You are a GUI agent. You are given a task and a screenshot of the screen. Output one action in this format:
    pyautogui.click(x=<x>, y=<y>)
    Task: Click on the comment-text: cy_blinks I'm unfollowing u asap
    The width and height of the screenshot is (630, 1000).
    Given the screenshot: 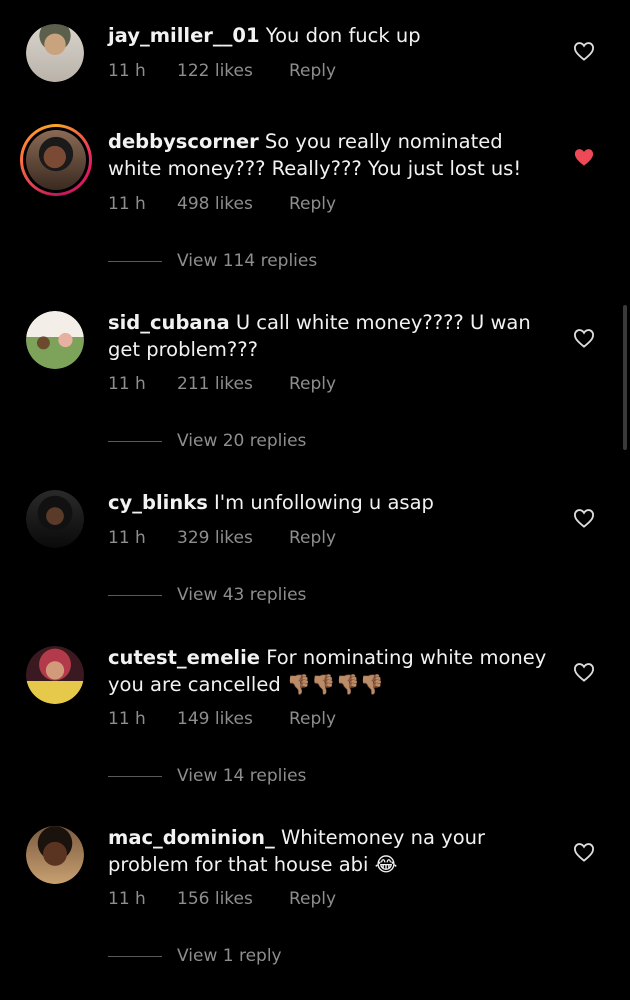 What is the action you would take?
    pyautogui.click(x=333, y=502)
    